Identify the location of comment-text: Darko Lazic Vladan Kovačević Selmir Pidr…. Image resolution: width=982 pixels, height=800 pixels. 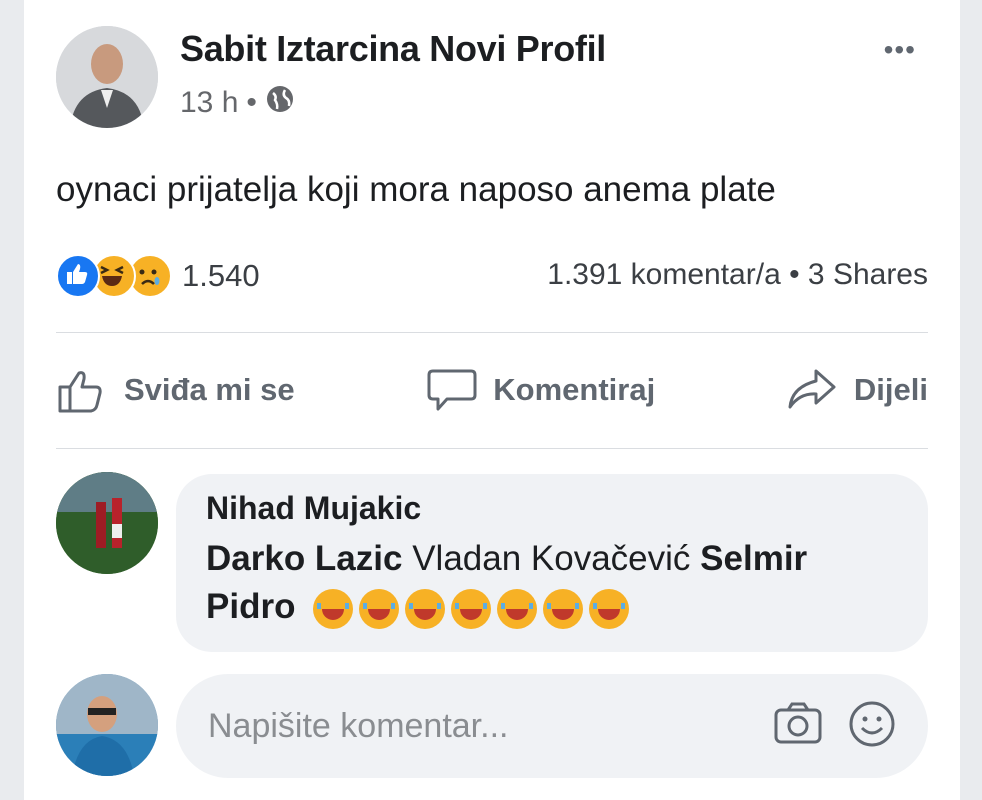
(552, 583).